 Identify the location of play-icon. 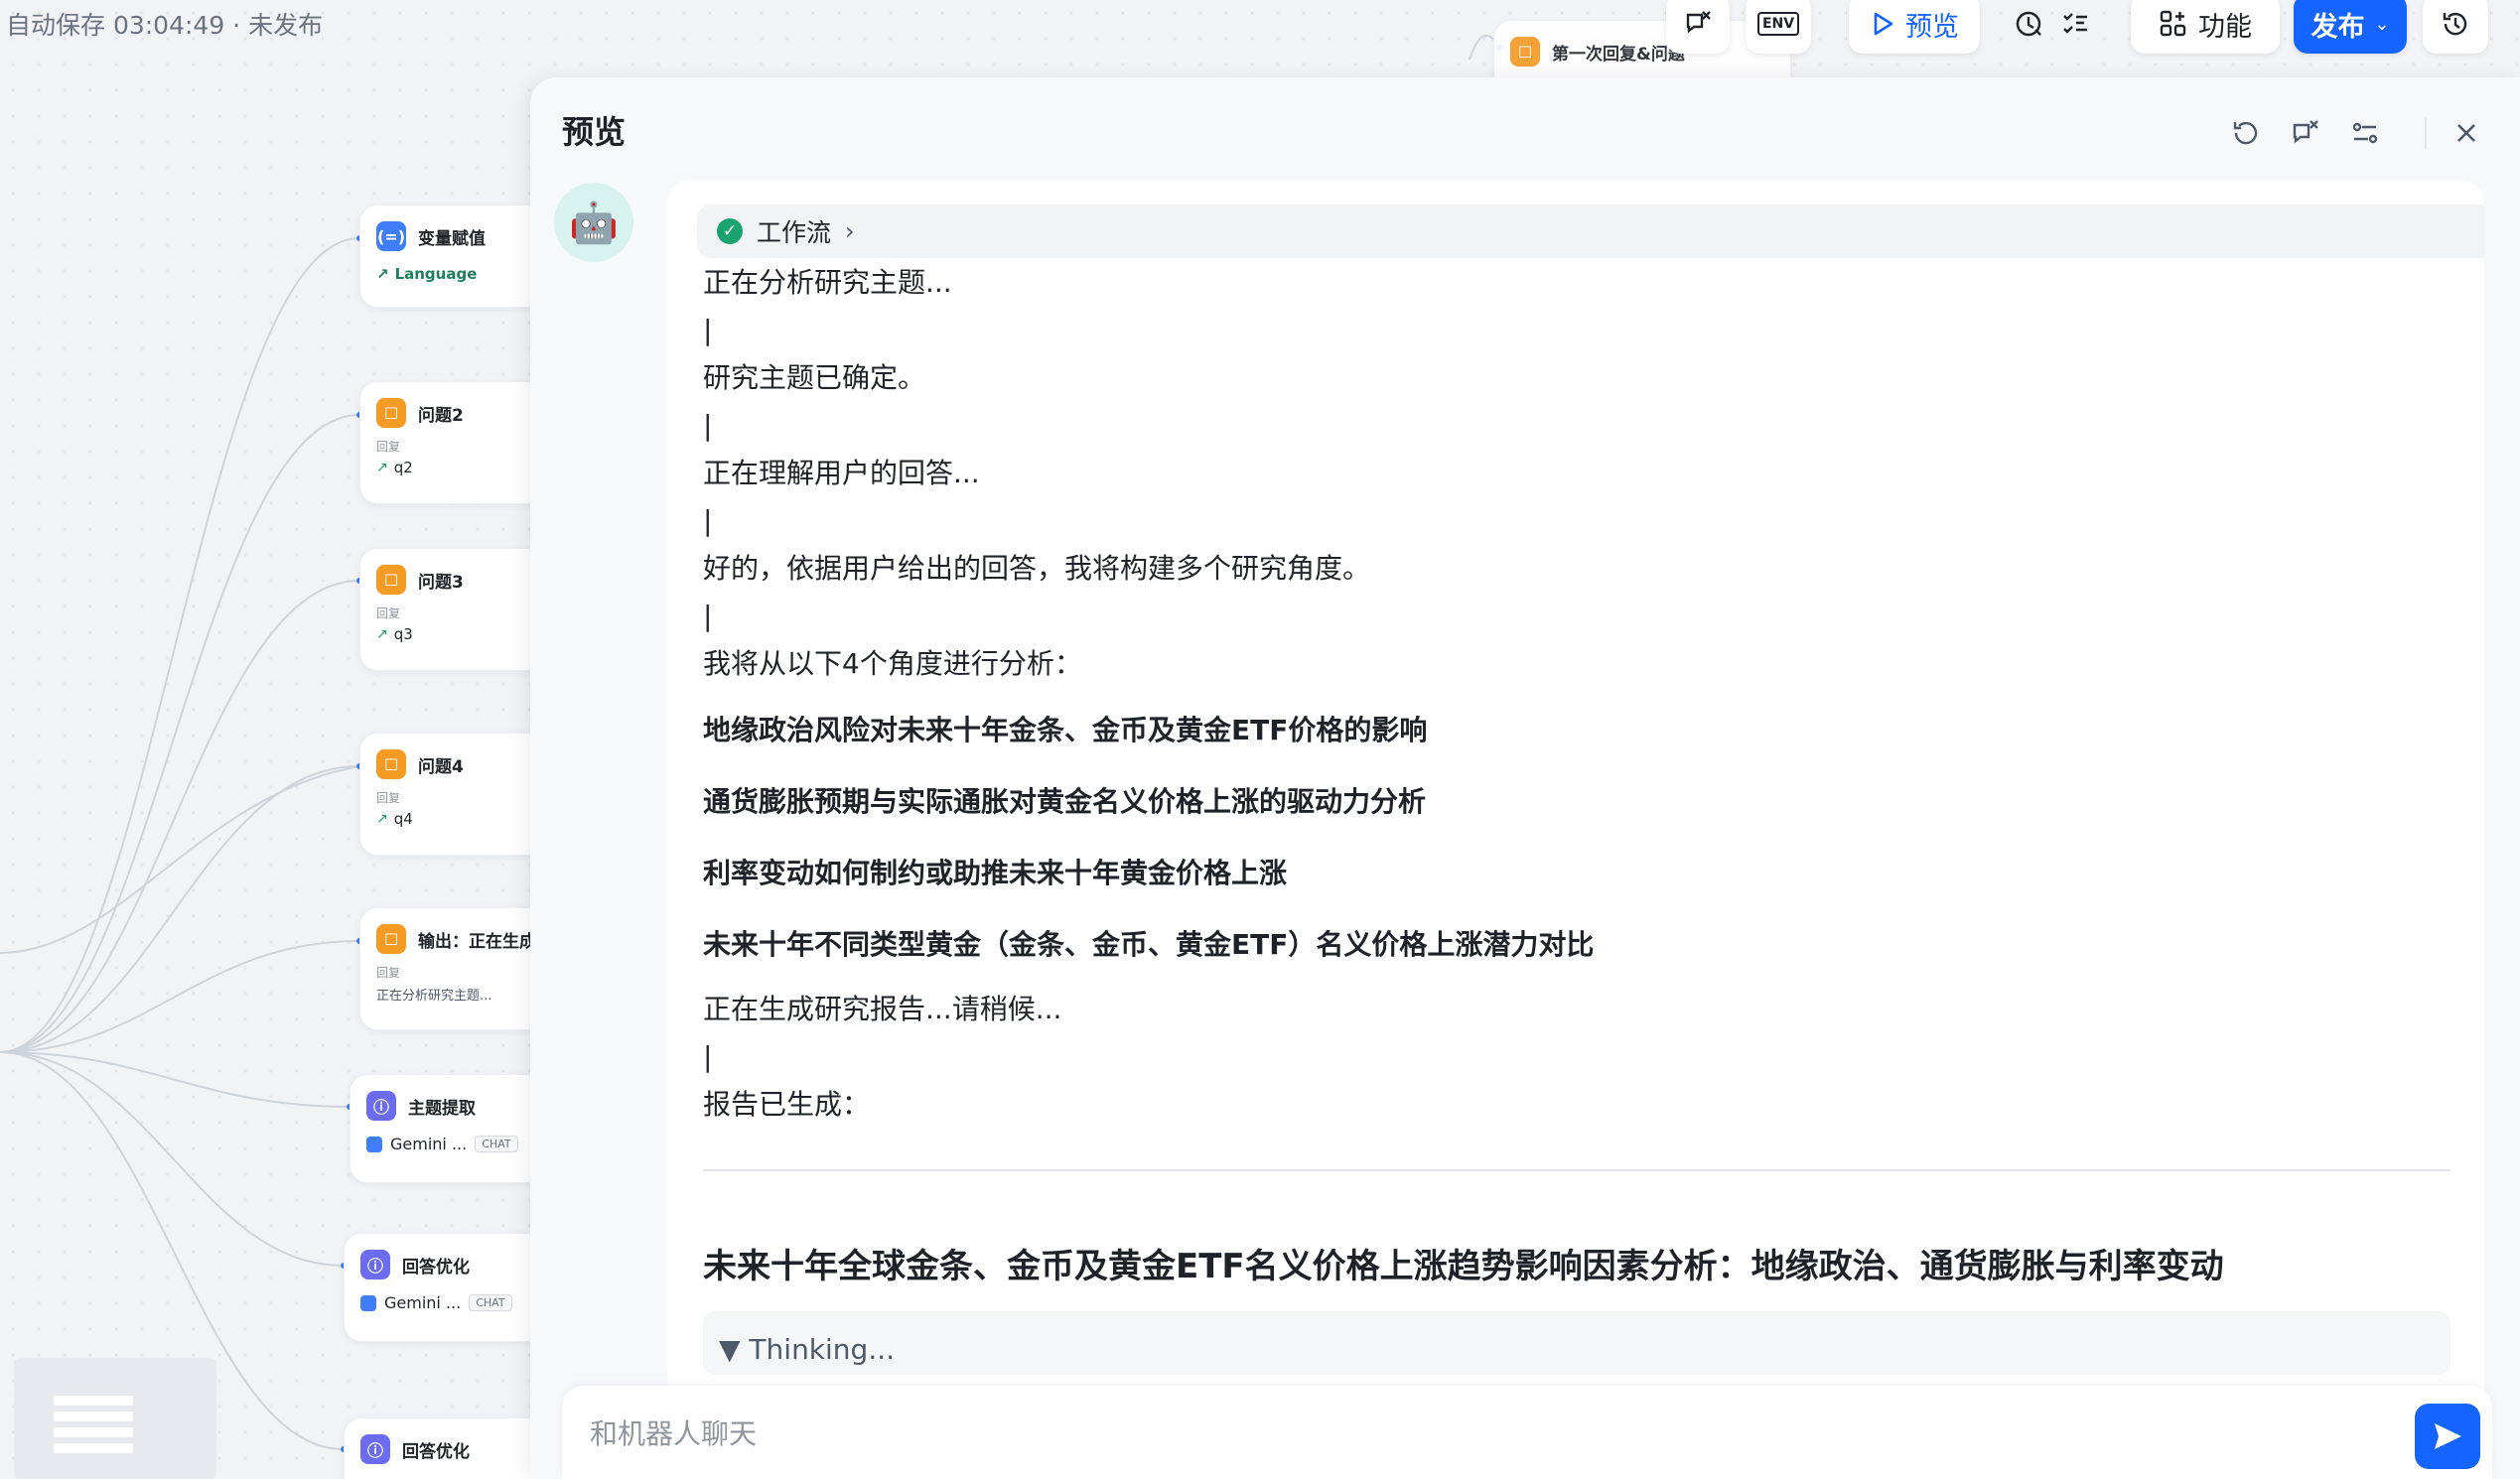
(1883, 24).